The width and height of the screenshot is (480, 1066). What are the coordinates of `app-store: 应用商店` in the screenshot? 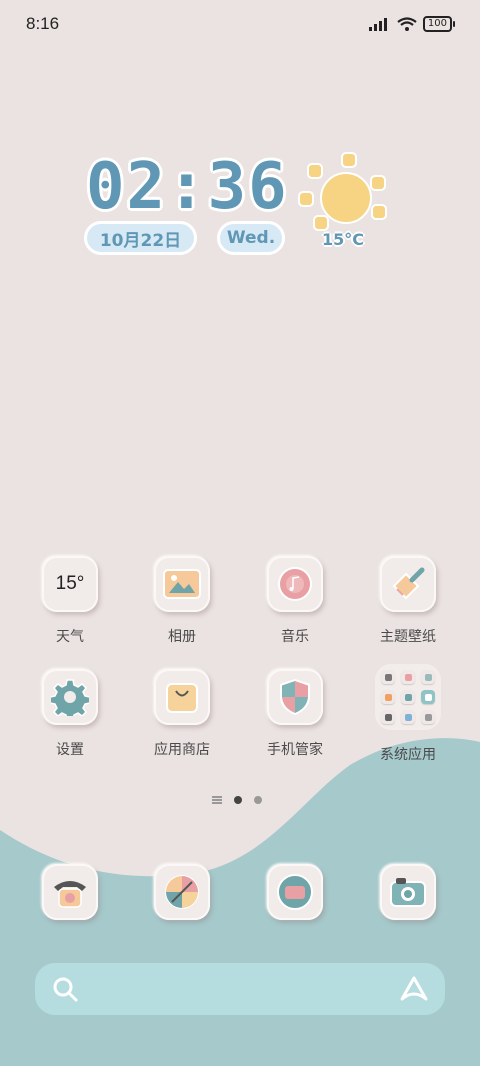 It's located at (182, 714).